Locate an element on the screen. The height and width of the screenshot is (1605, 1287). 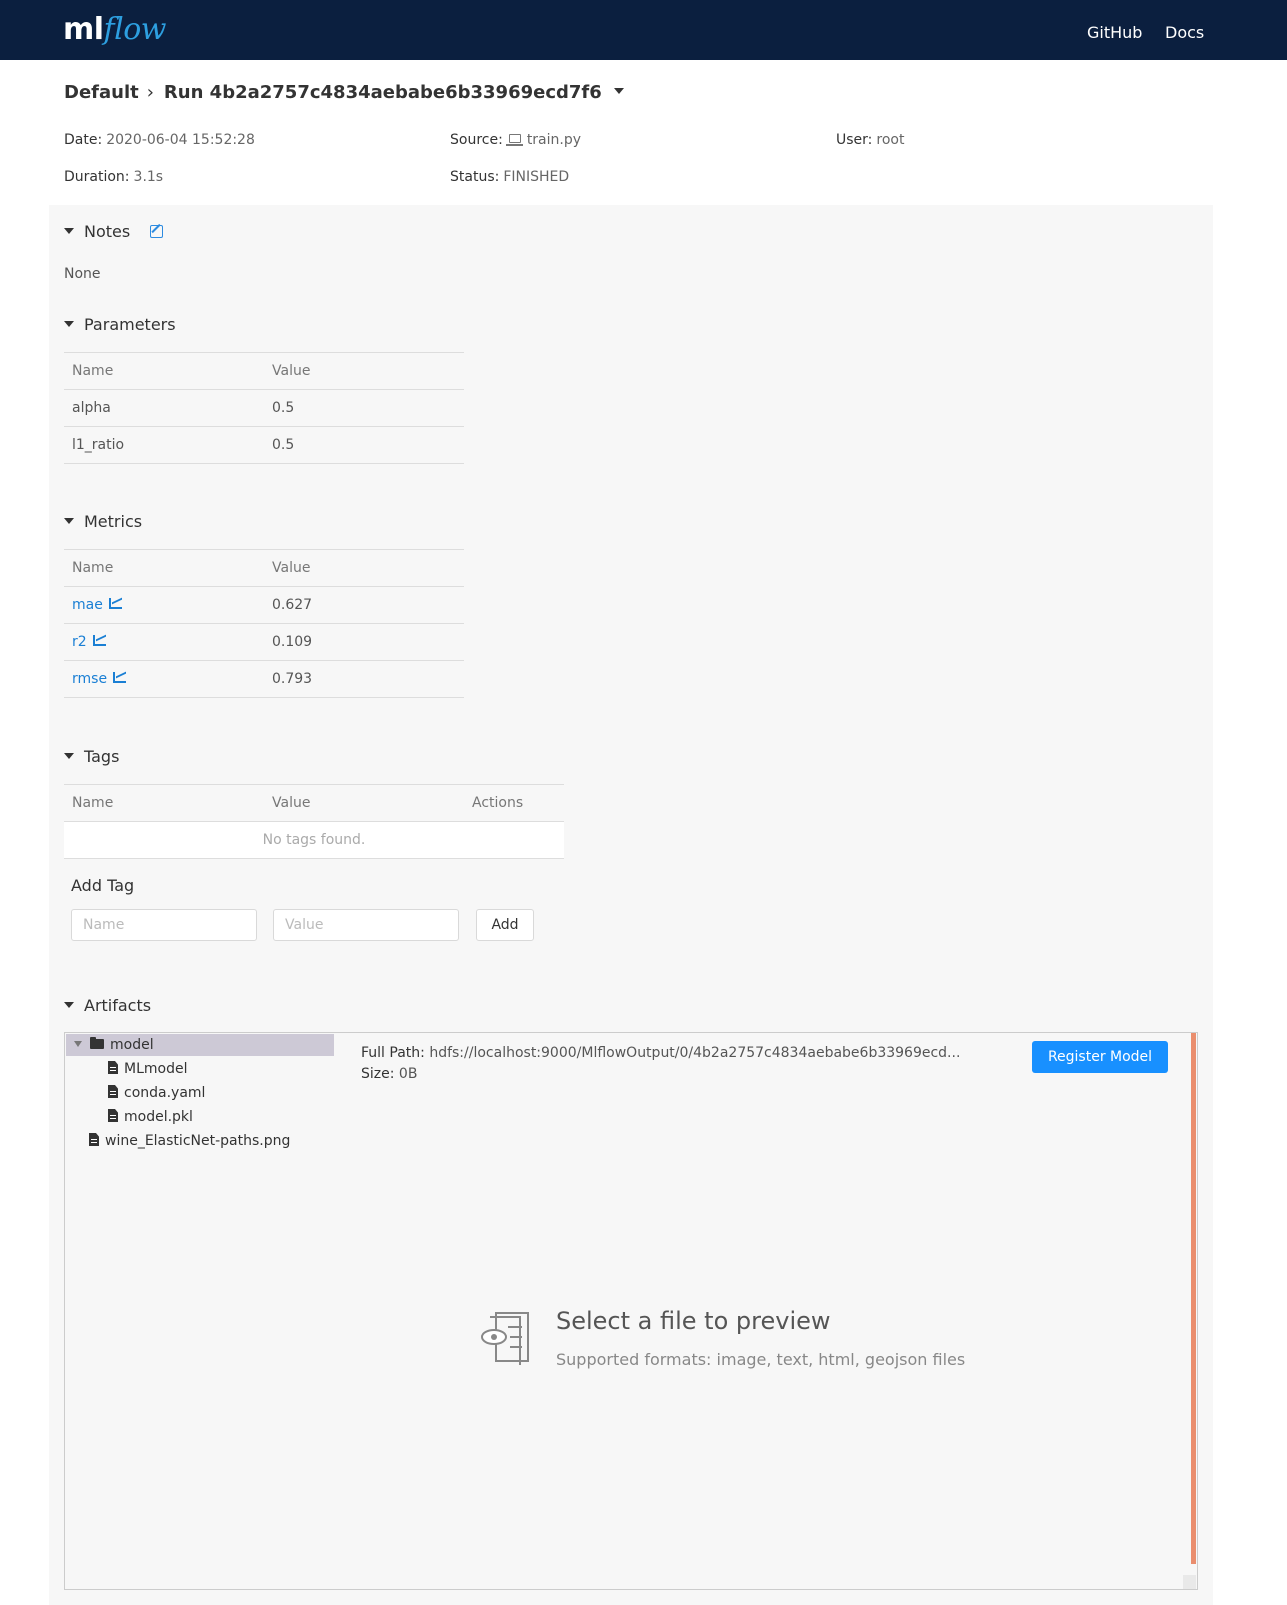
table-row: No tags found. is located at coordinates (314, 840).